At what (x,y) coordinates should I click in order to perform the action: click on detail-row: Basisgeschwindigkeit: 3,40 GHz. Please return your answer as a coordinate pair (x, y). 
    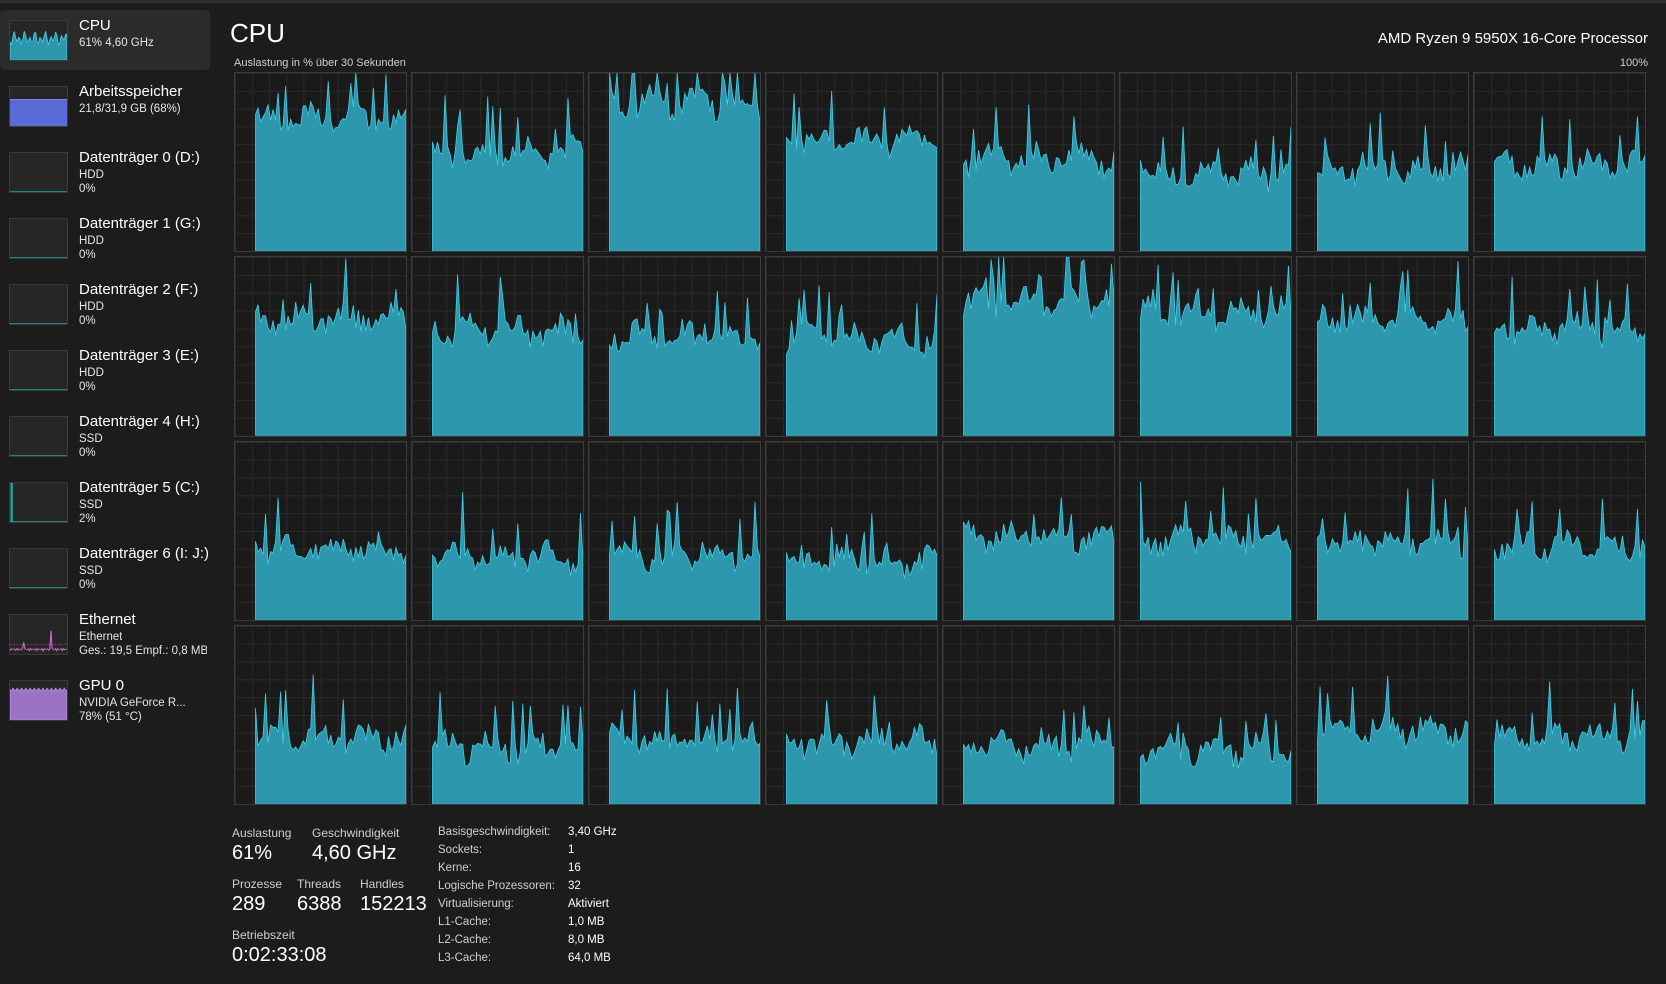
    Looking at the image, I should click on (588, 835).